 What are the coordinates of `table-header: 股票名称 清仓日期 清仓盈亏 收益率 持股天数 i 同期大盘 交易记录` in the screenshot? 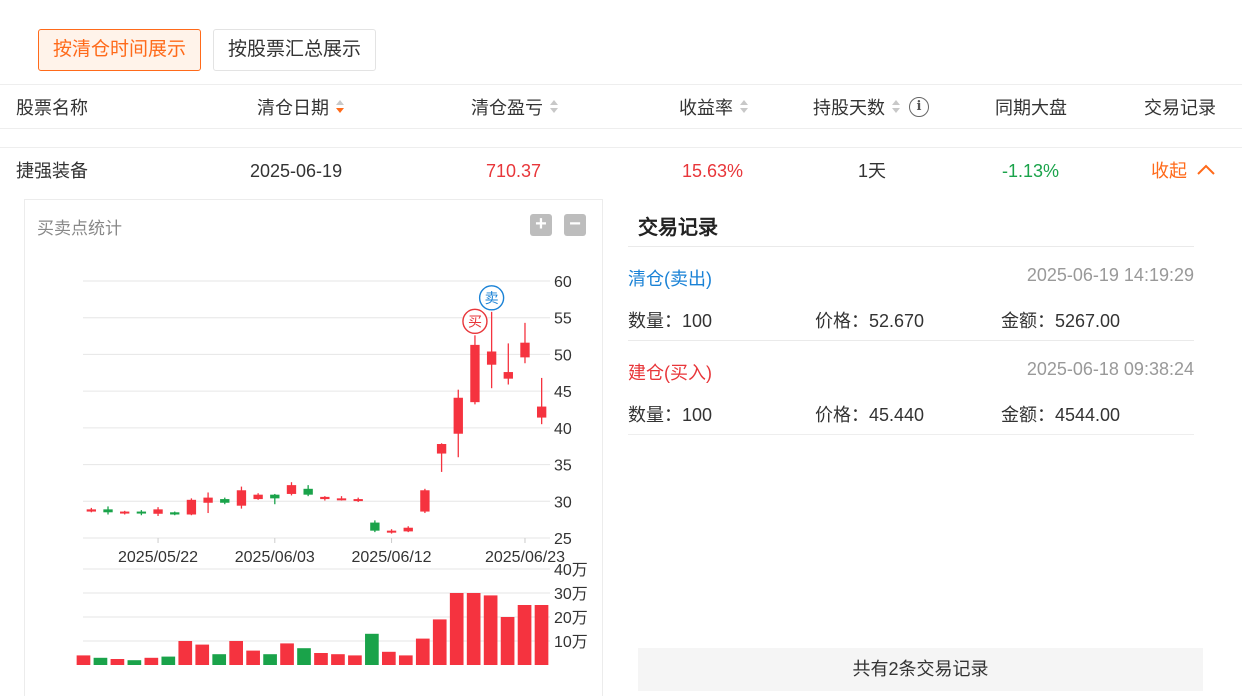 It's located at (621, 108).